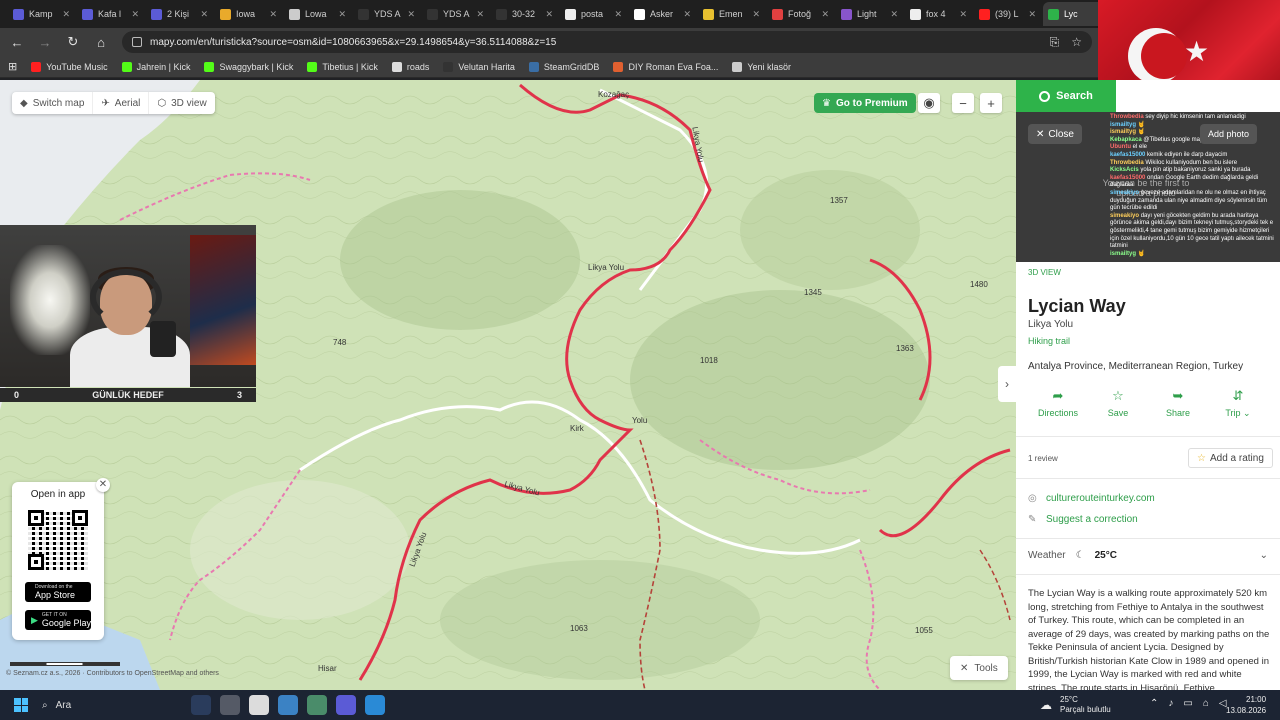  Describe the element at coordinates (1076, 42) in the screenshot. I see `bookmark-star-icon: ☆` at that location.